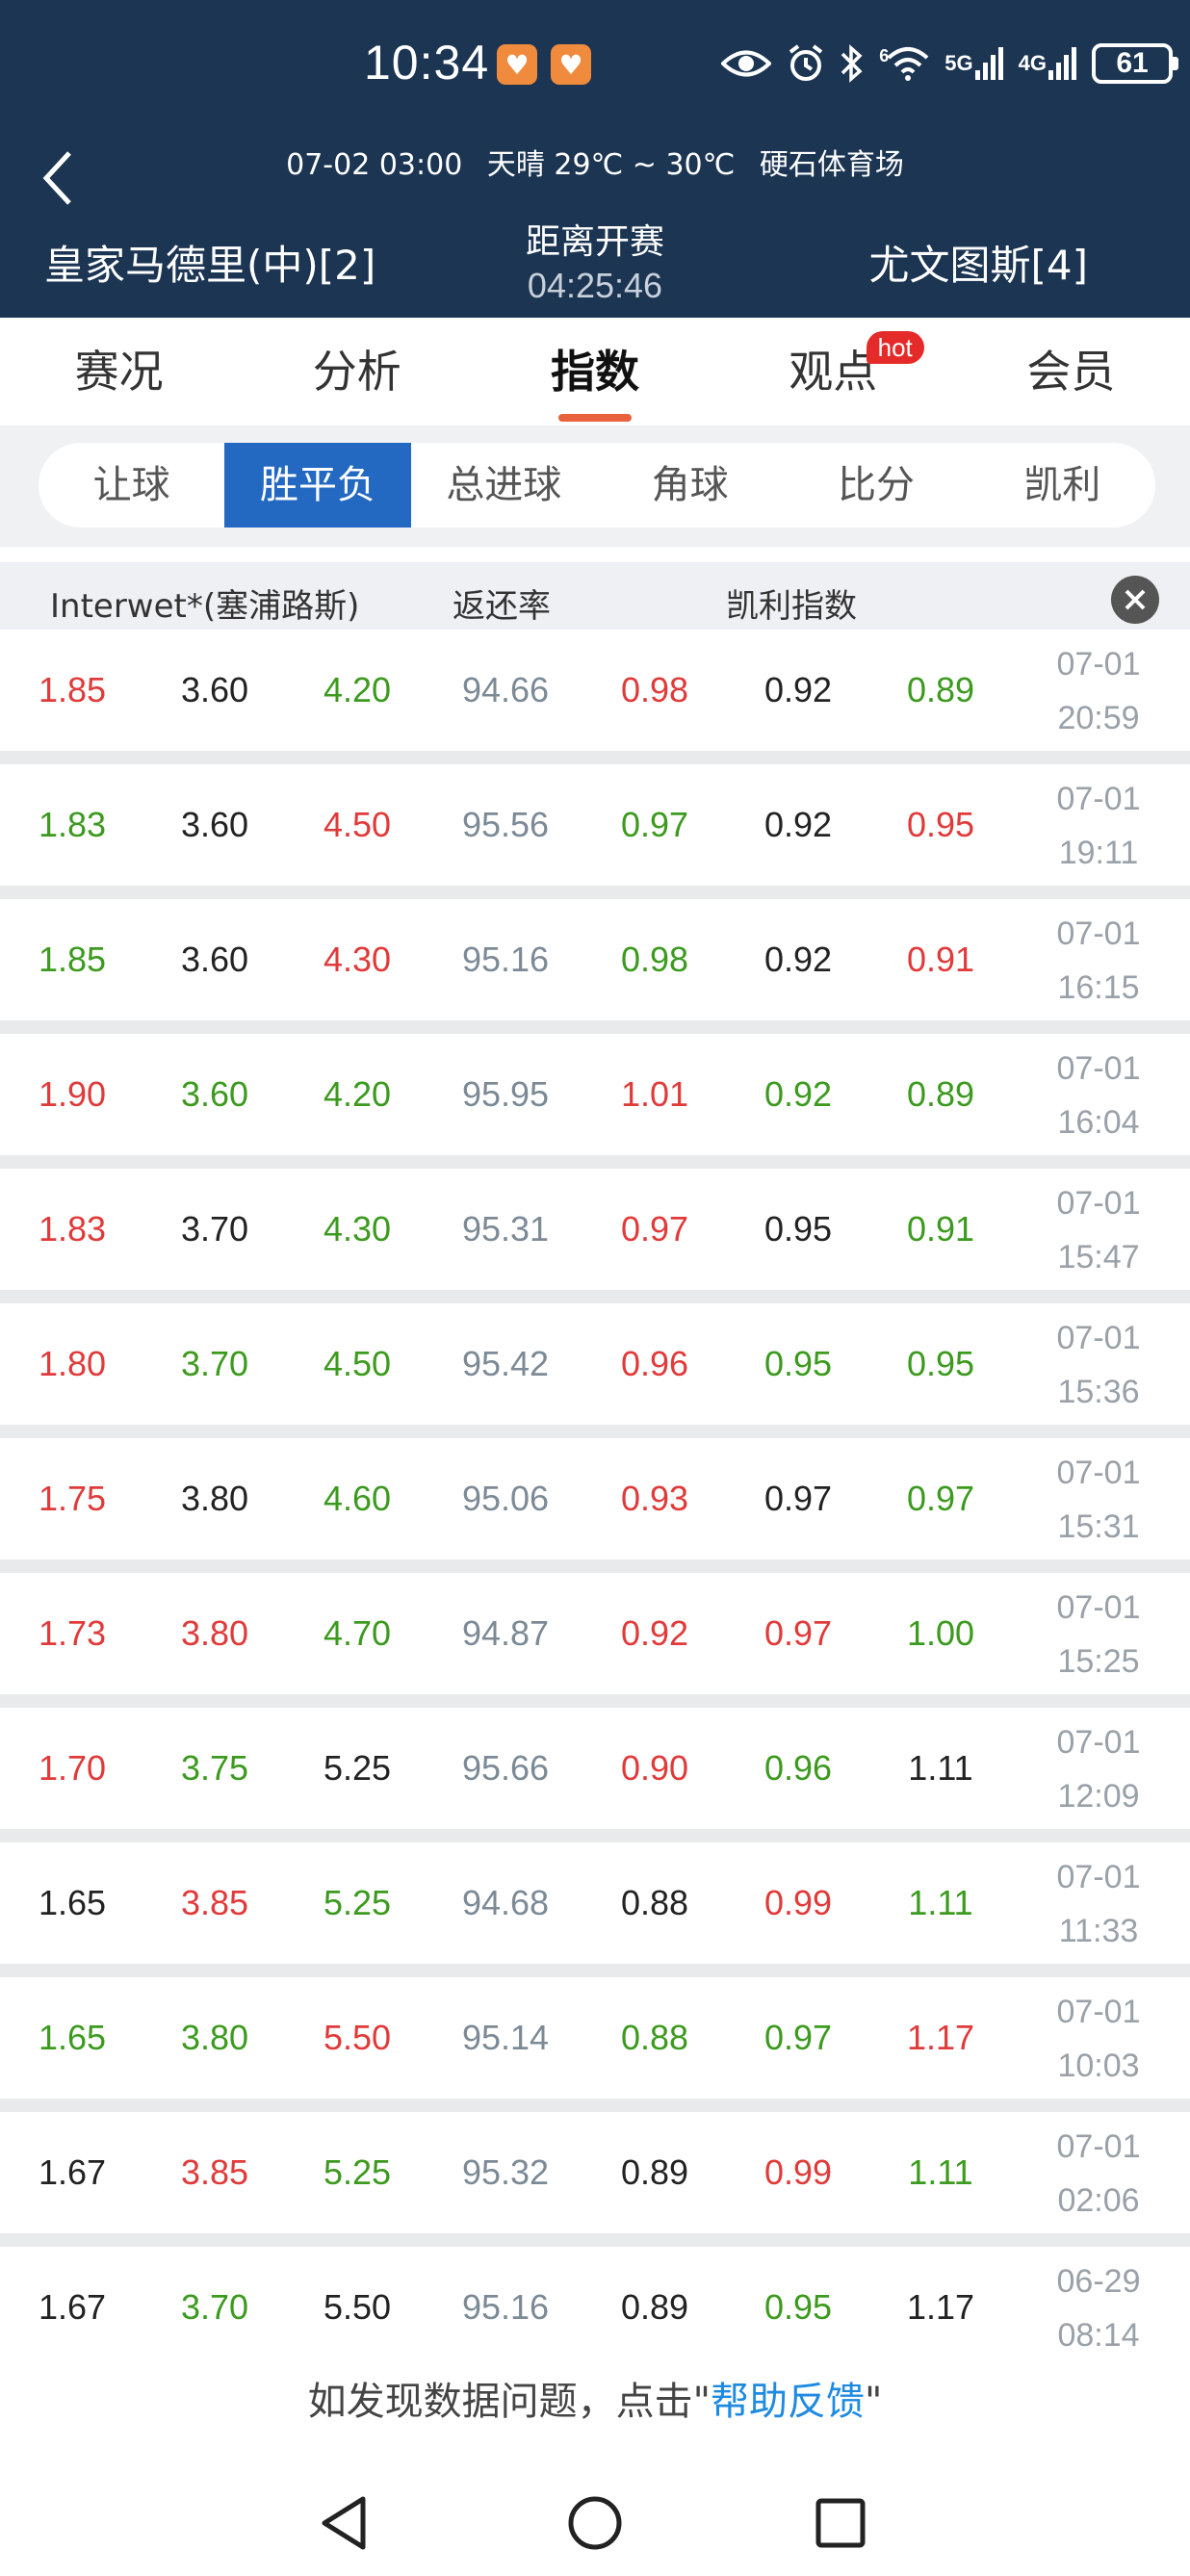 This screenshot has width=1190, height=2576. I want to click on circle-home-icon, so click(595, 2523).